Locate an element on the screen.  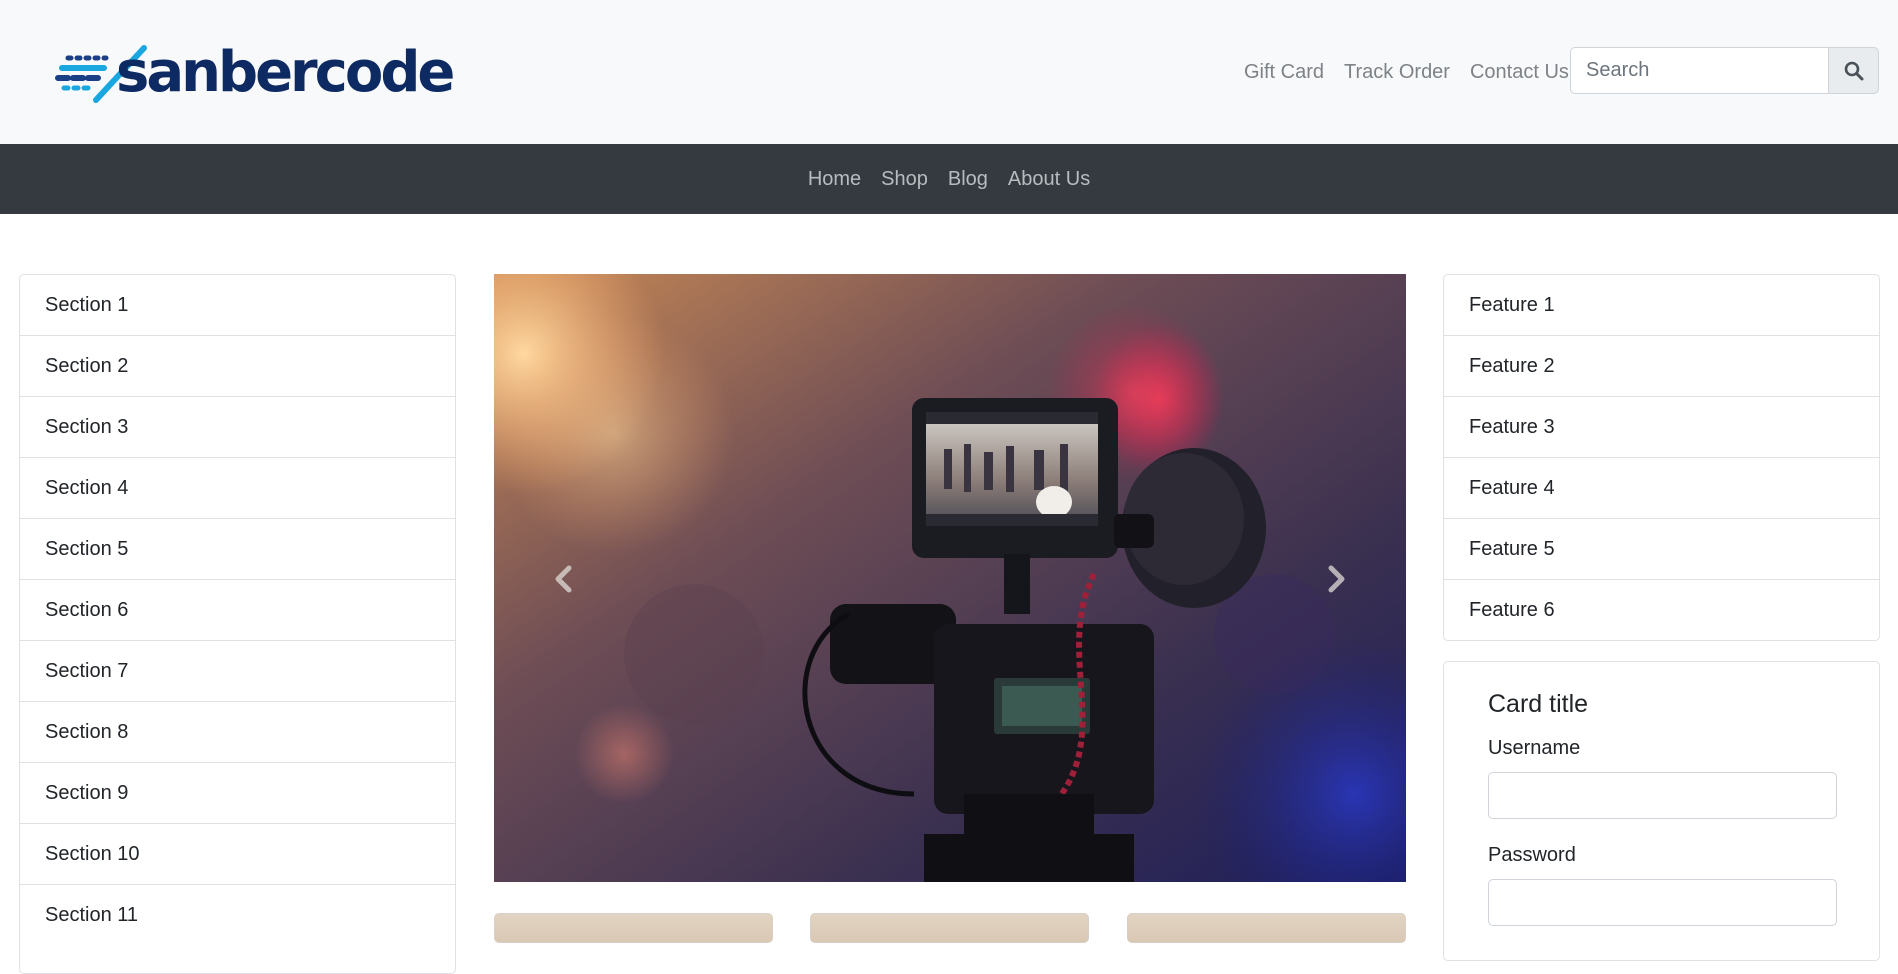
carousel-prev-button is located at coordinates (564, 579).